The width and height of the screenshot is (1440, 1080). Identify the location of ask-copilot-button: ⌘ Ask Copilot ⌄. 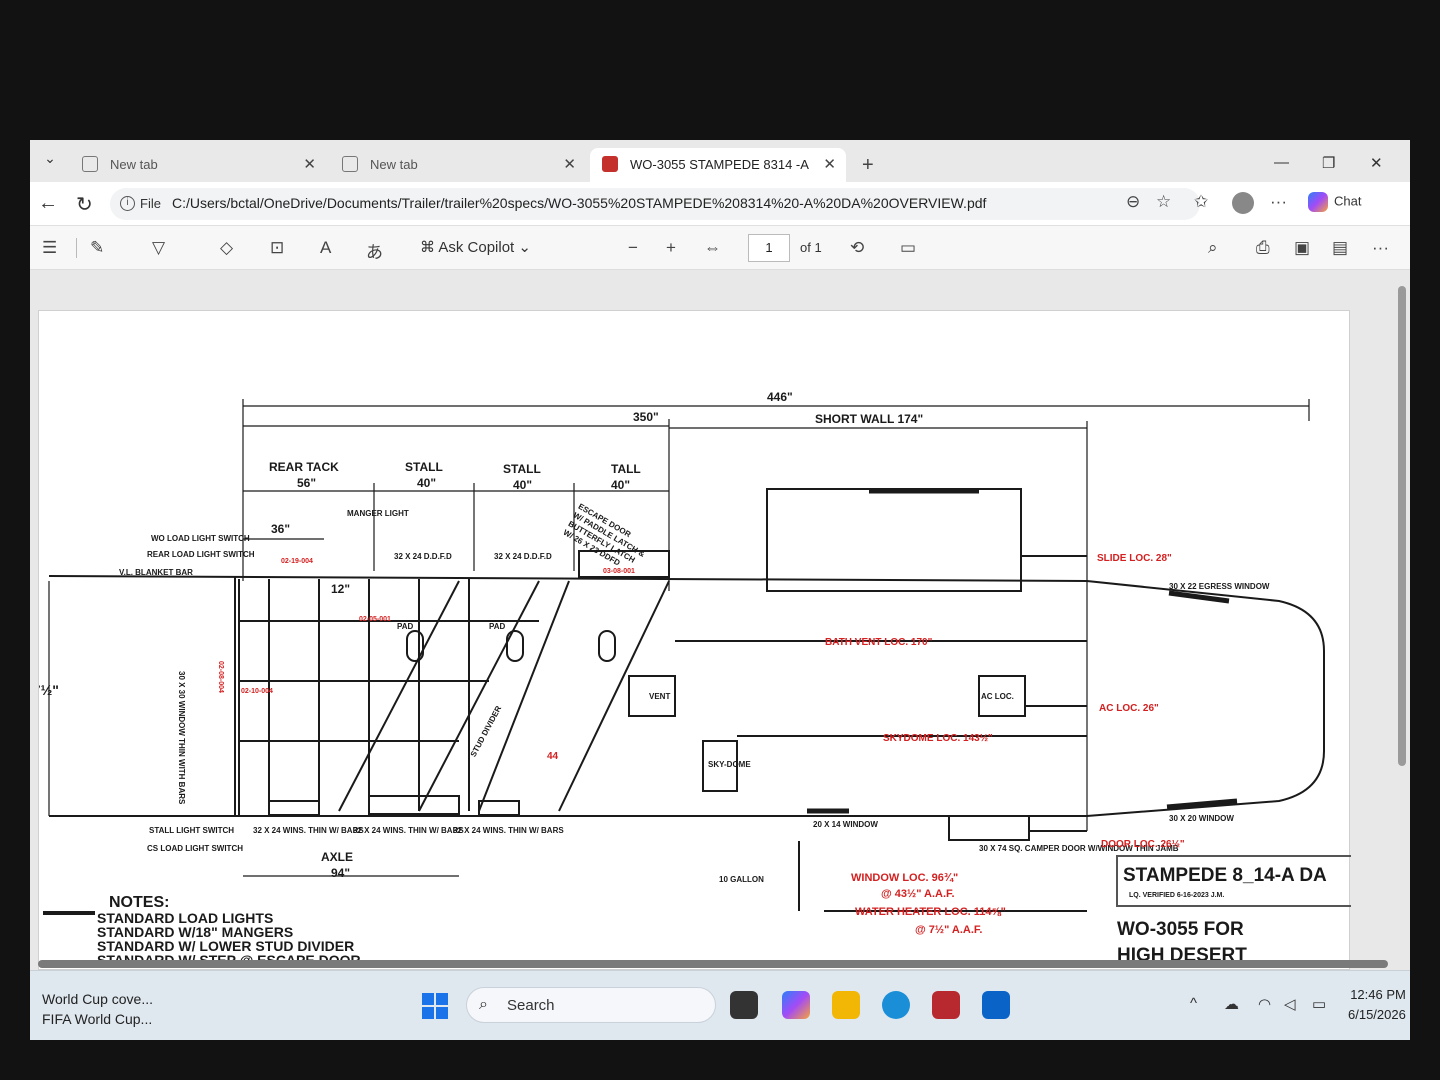
(475, 247).